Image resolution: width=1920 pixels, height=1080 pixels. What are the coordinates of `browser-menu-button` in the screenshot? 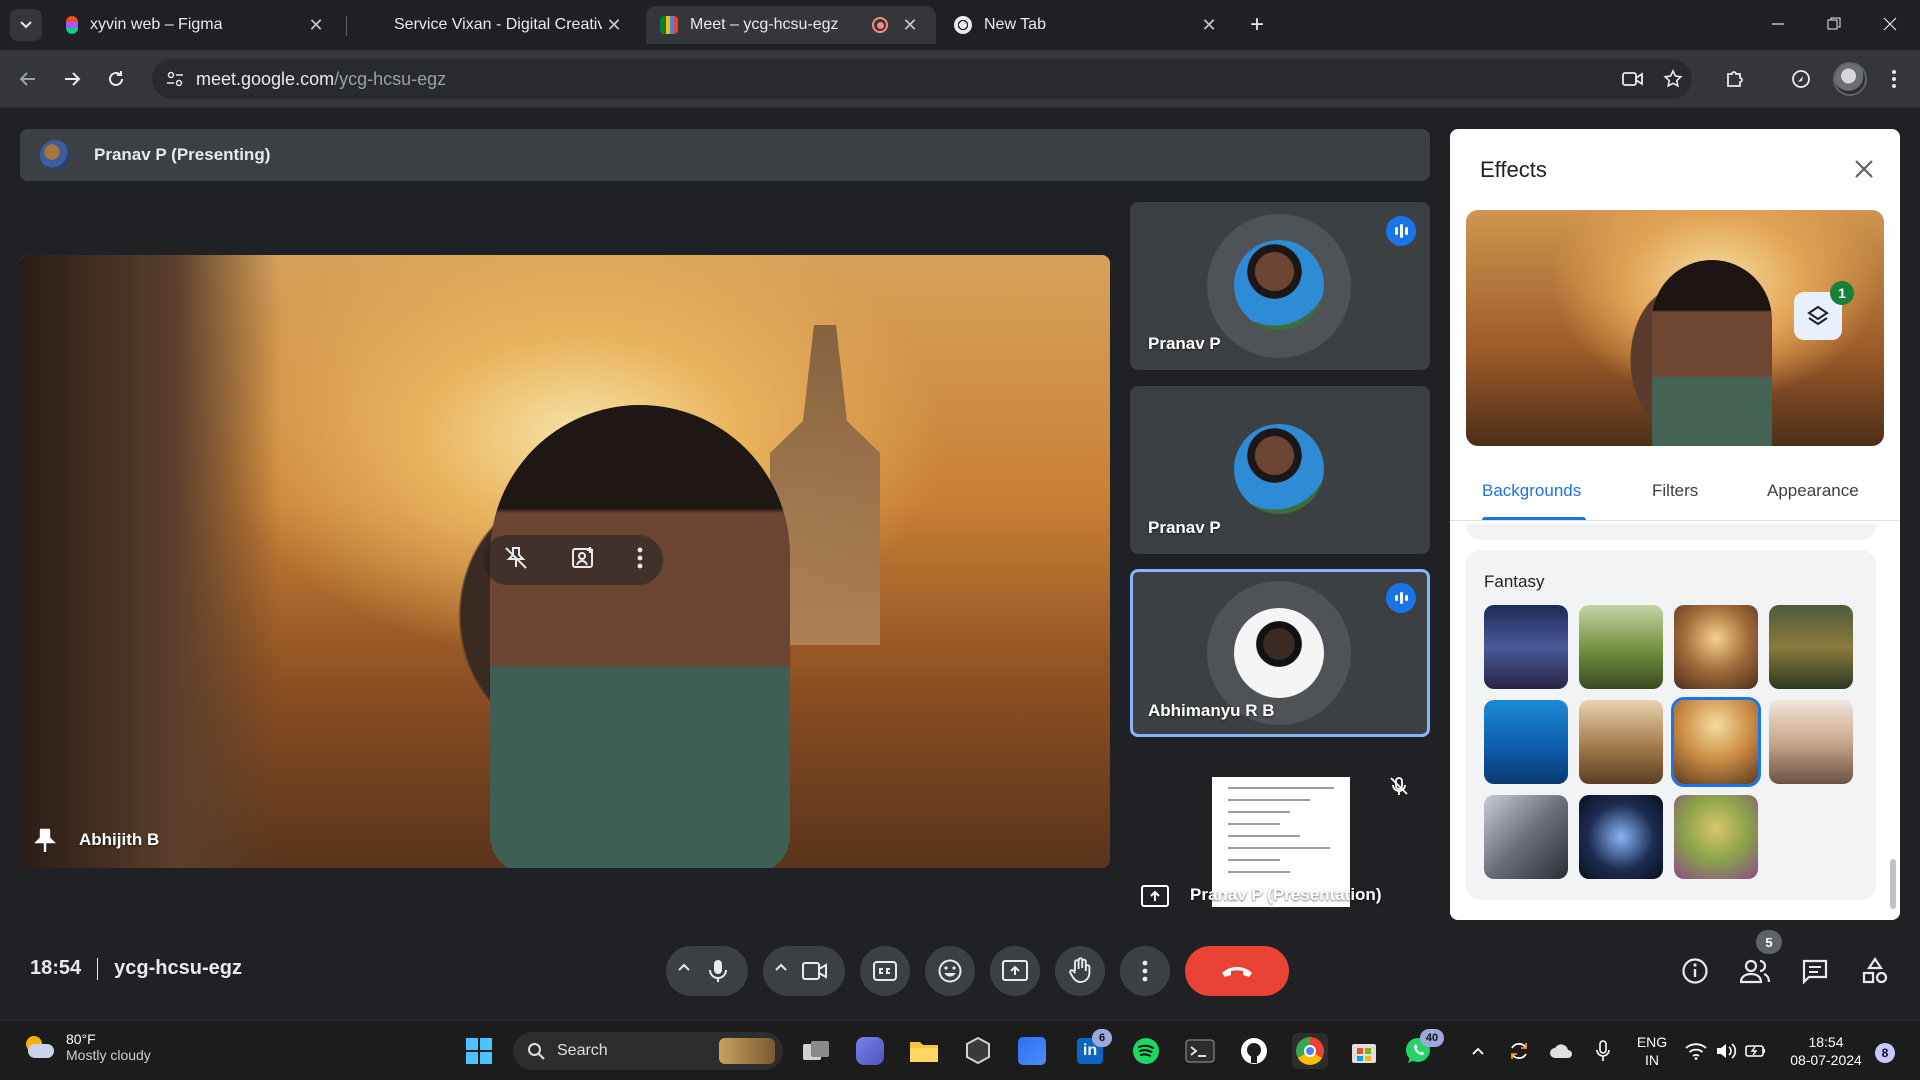 It's located at (1894, 79).